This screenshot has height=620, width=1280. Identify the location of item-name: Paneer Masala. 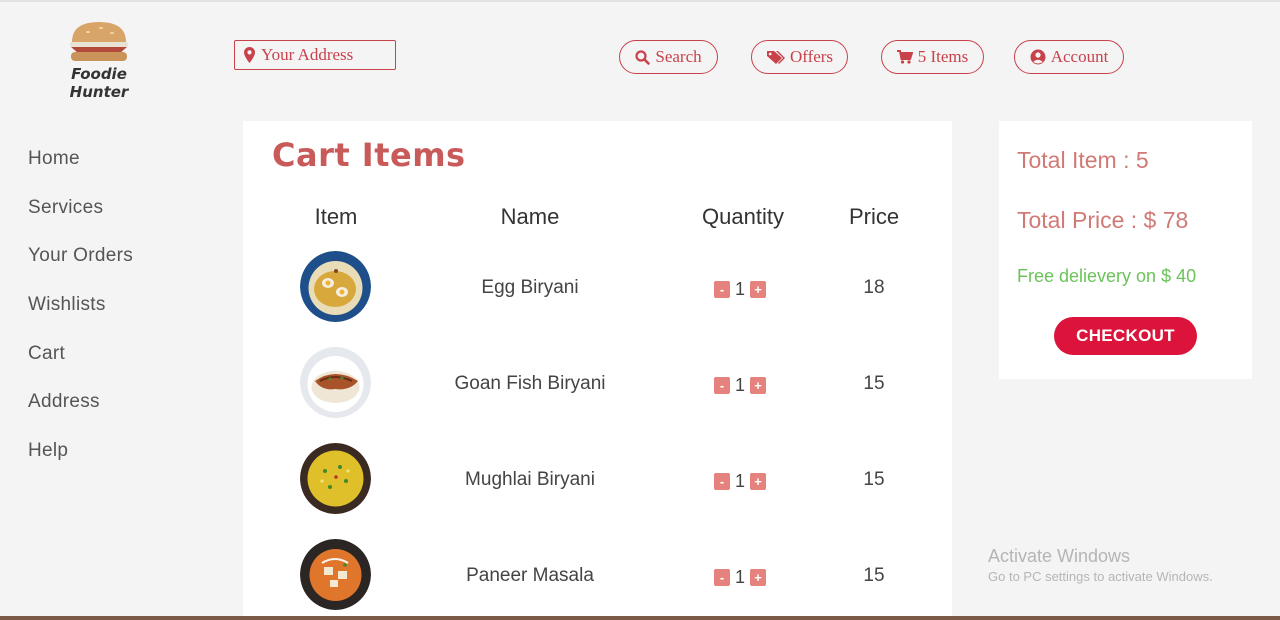
(530, 575).